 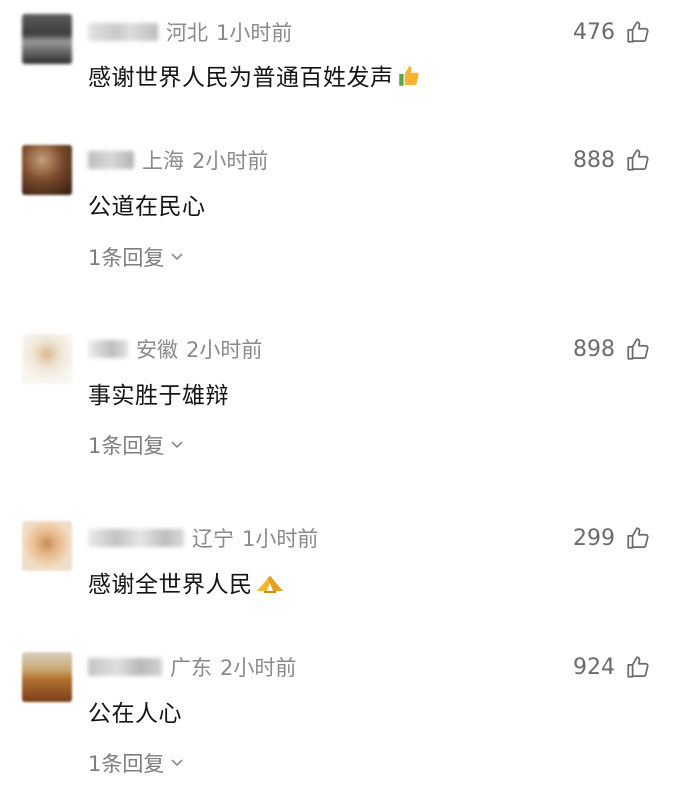 I want to click on like-button: 476, so click(x=612, y=32).